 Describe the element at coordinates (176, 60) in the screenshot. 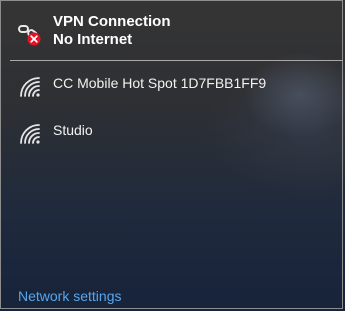

I see `divider` at that location.